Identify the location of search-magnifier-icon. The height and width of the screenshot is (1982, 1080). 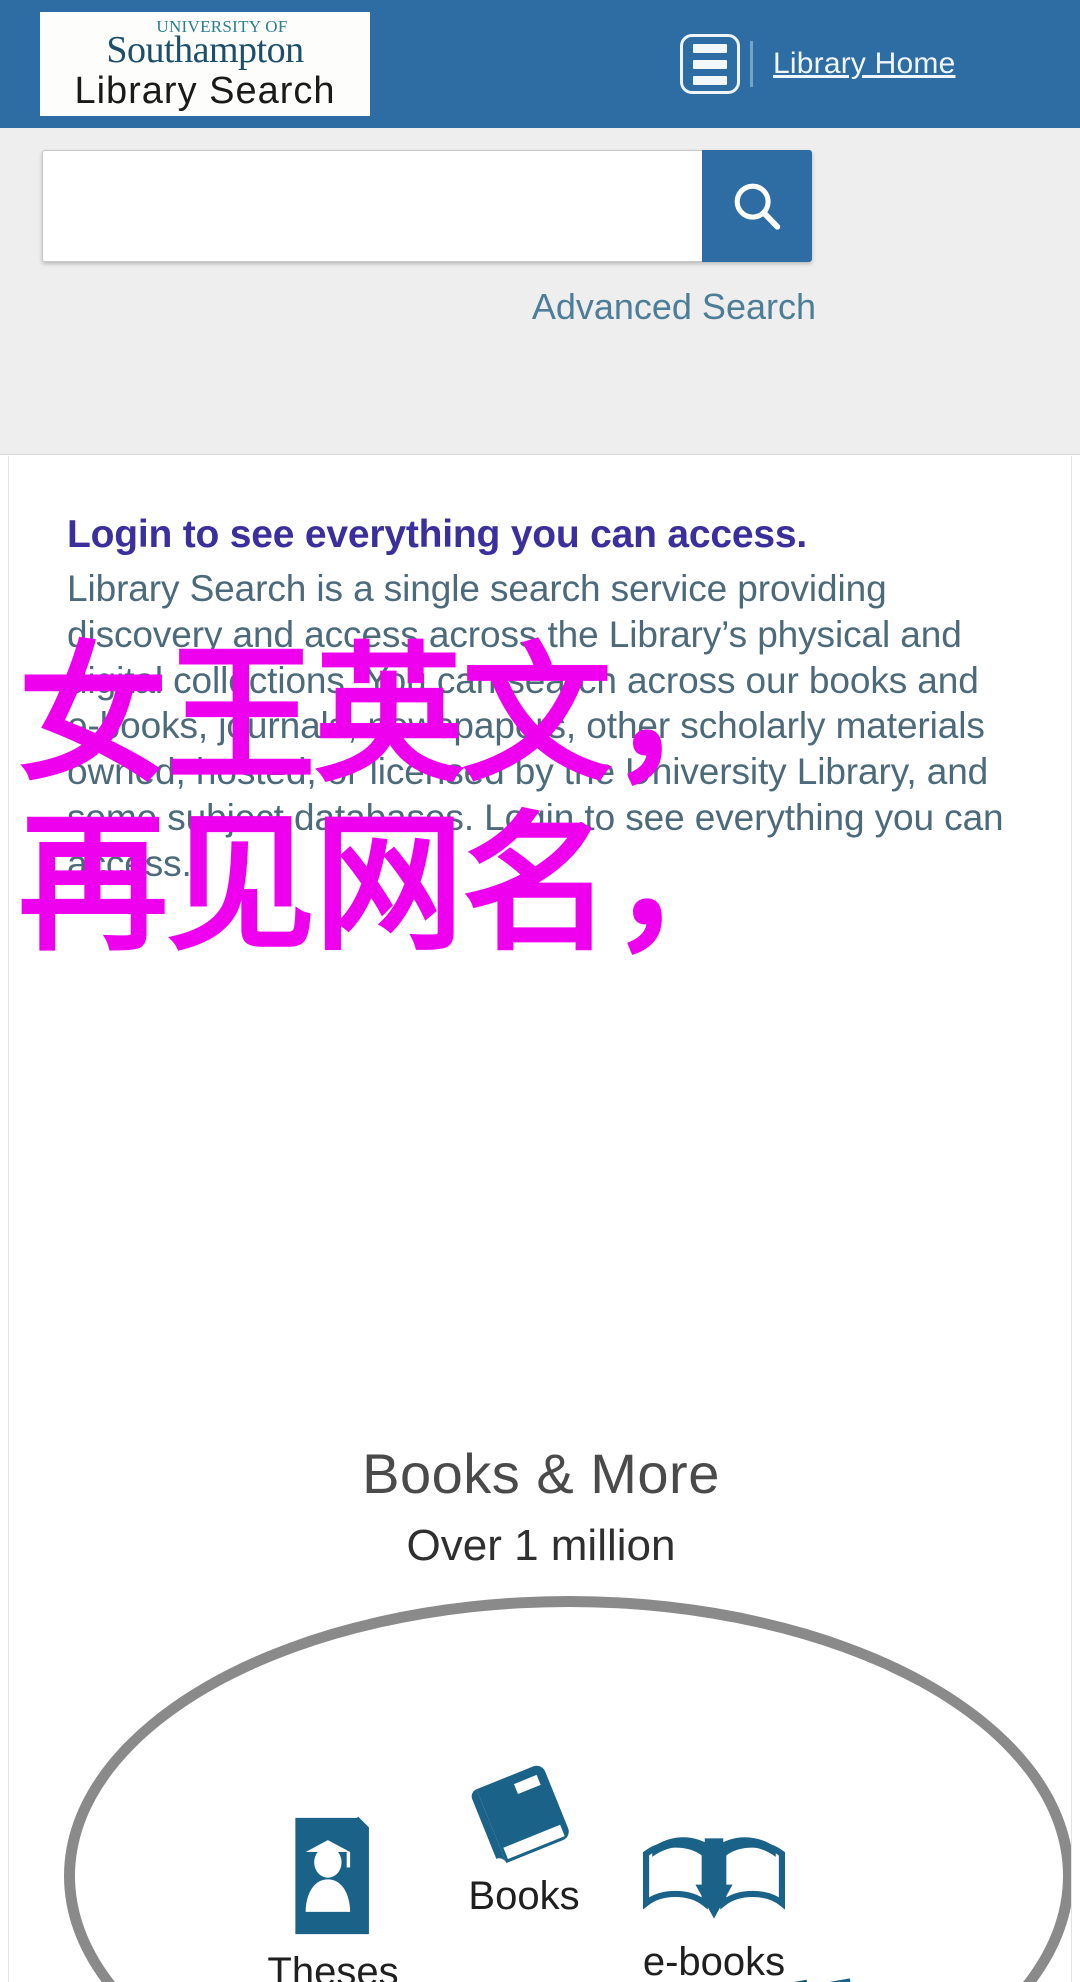
(757, 206).